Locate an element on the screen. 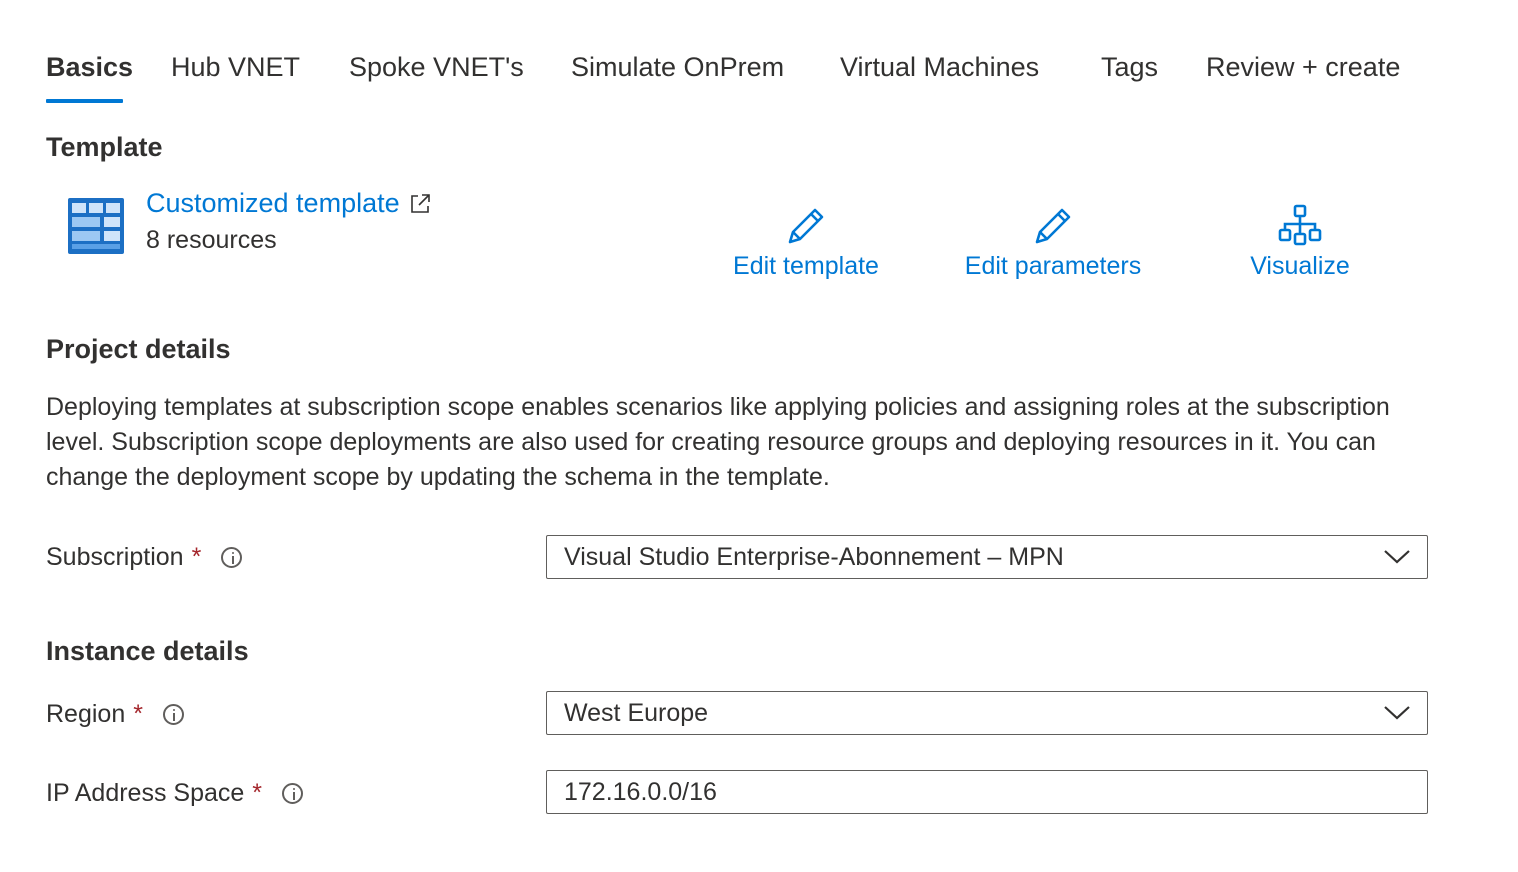  tab-tags: Tags is located at coordinates (1129, 67).